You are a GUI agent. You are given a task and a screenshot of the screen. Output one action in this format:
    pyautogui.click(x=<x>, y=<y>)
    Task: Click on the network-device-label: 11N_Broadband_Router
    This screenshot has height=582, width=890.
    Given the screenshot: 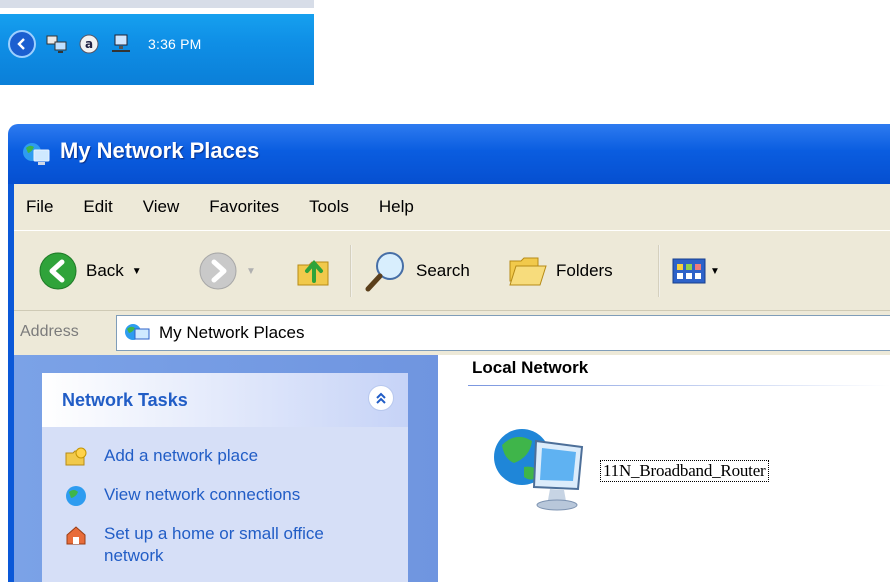 What is the action you would take?
    pyautogui.click(x=684, y=471)
    